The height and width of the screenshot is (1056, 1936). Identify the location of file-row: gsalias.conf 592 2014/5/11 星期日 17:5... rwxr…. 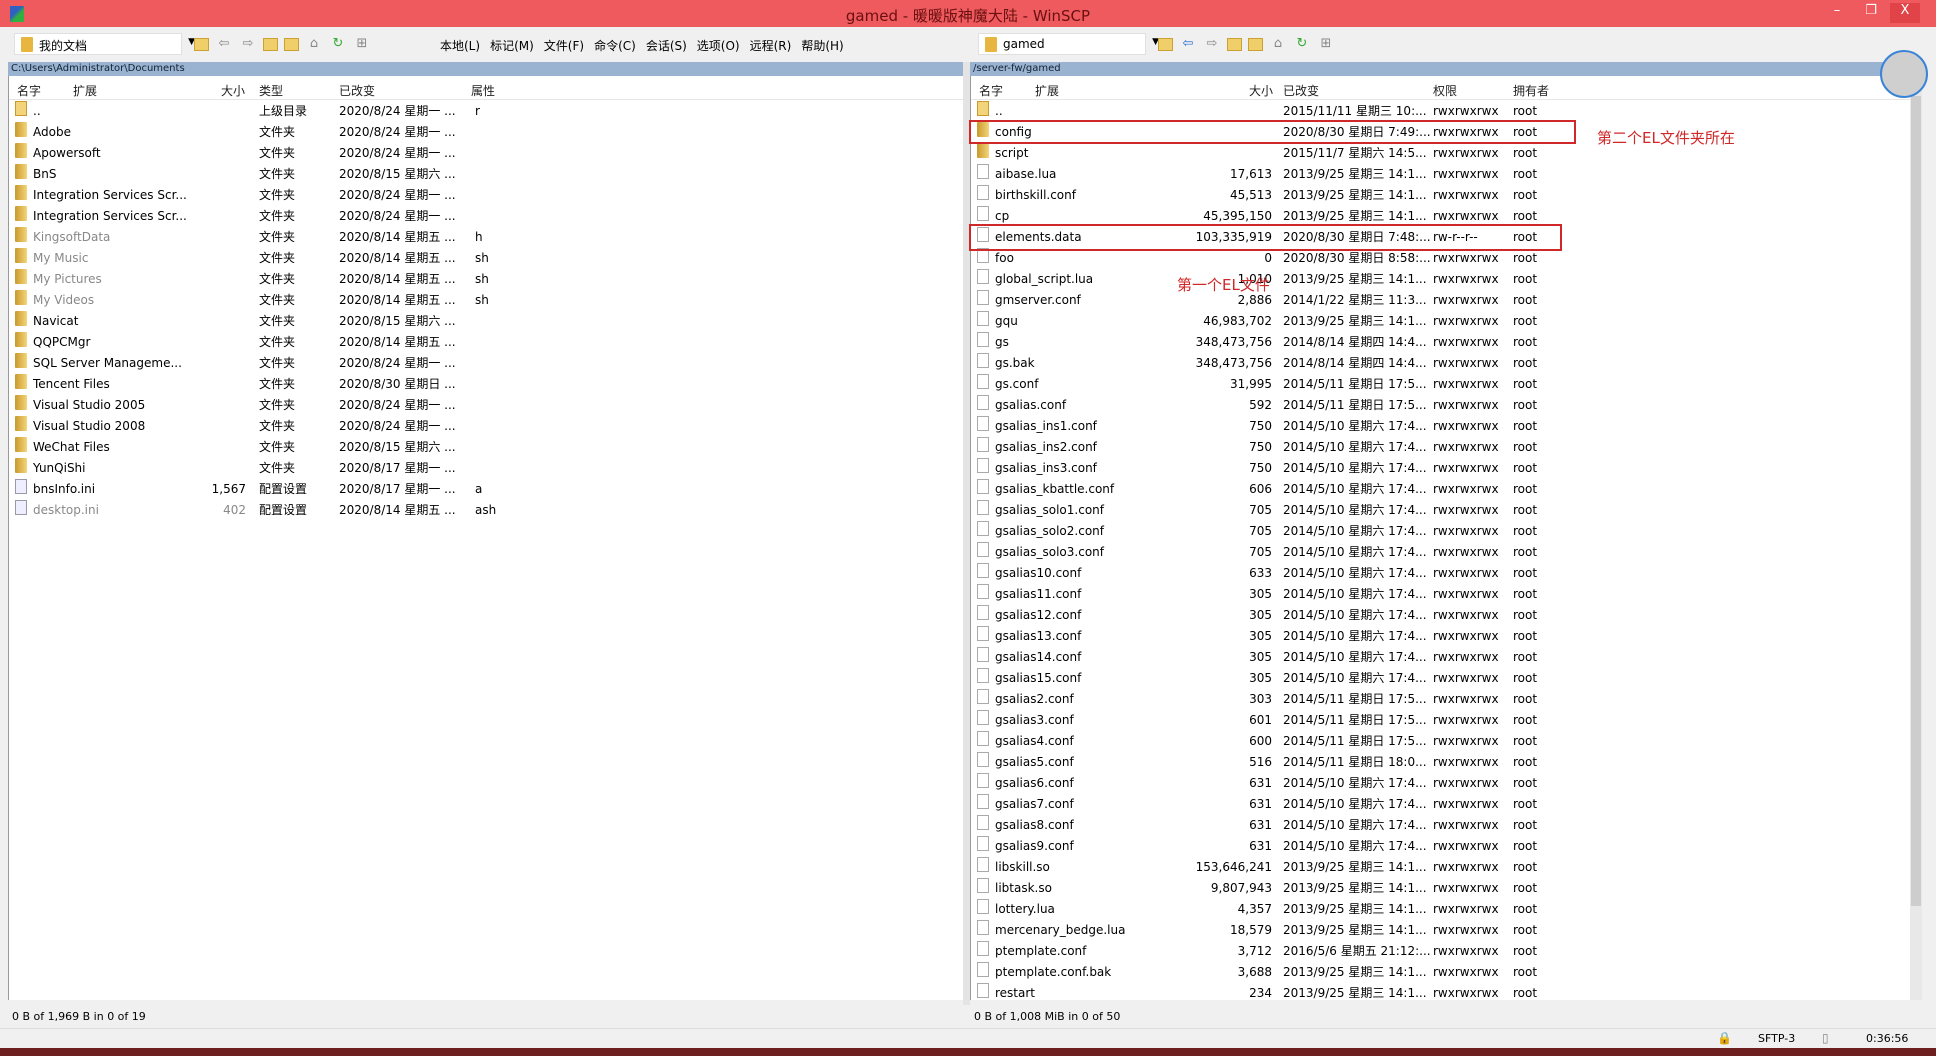
(1440, 405).